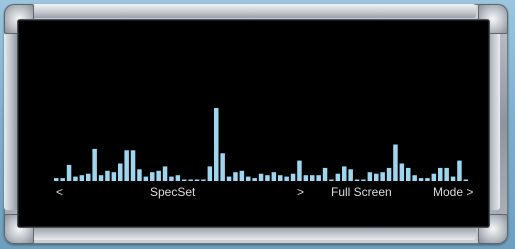  I want to click on previous-preset-button: <, so click(59, 192).